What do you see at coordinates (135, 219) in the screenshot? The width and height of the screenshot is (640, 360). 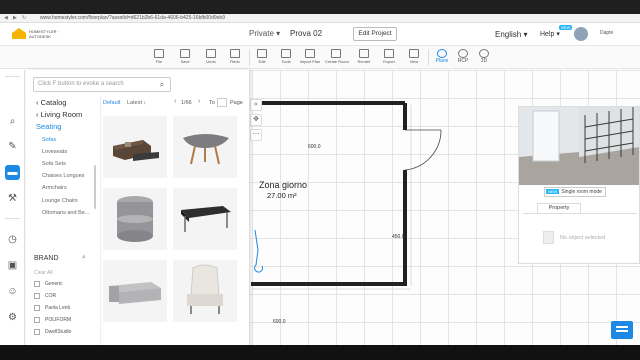 I see `product-item-tufted-ottoman` at bounding box center [135, 219].